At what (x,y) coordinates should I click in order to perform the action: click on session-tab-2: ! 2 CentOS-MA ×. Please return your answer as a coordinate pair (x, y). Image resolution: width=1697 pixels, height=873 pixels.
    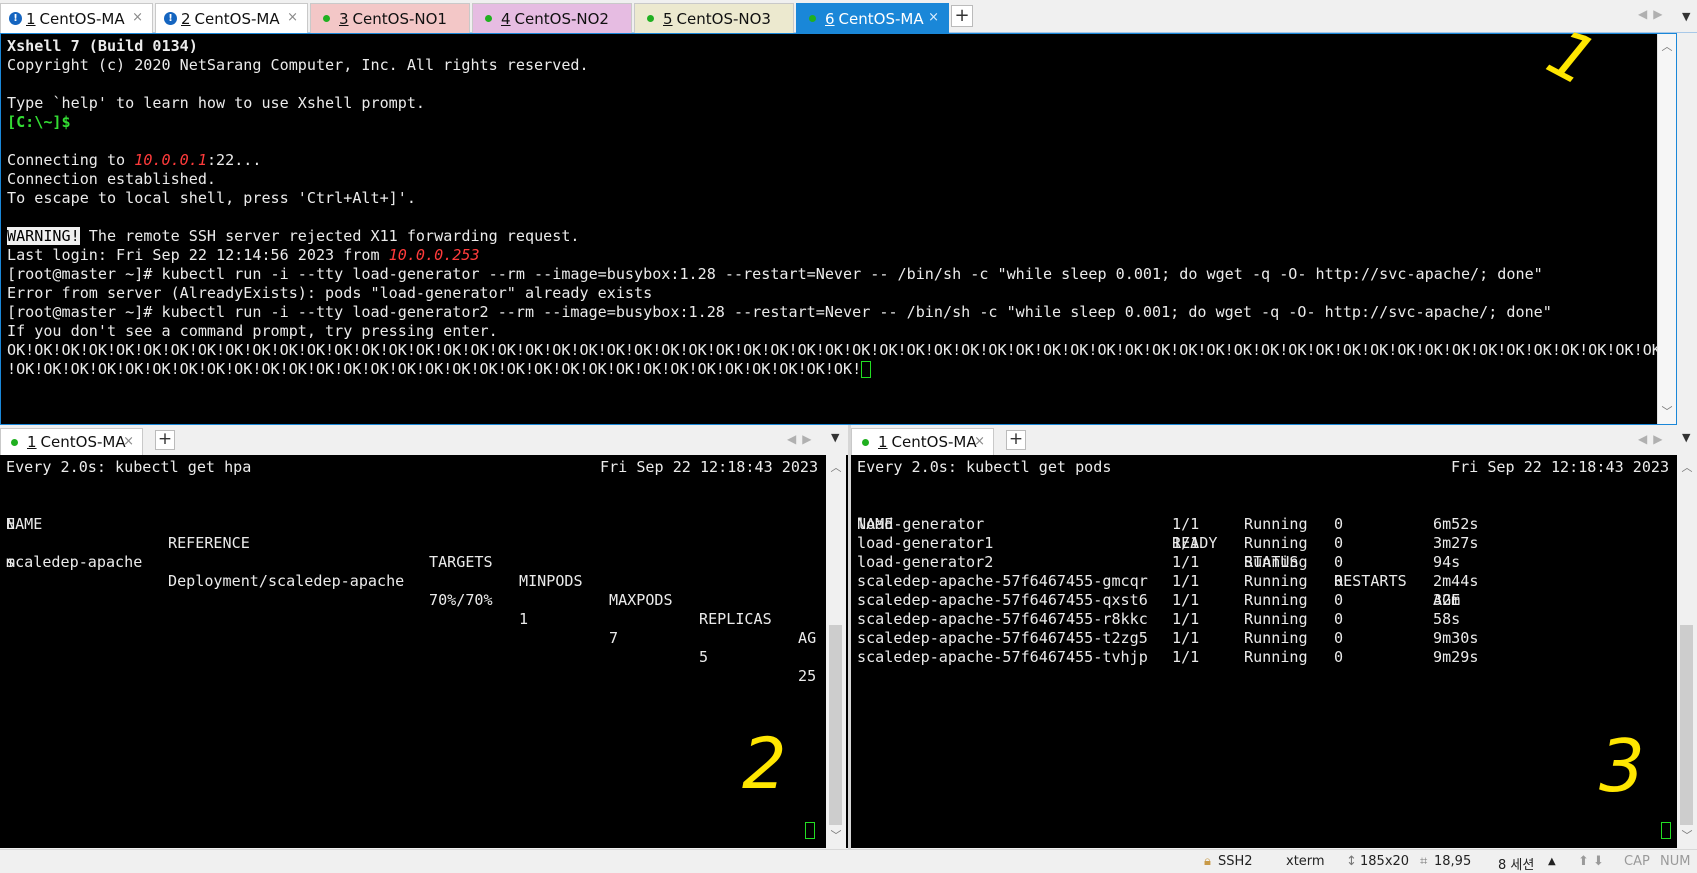
    Looking at the image, I should click on (231, 18).